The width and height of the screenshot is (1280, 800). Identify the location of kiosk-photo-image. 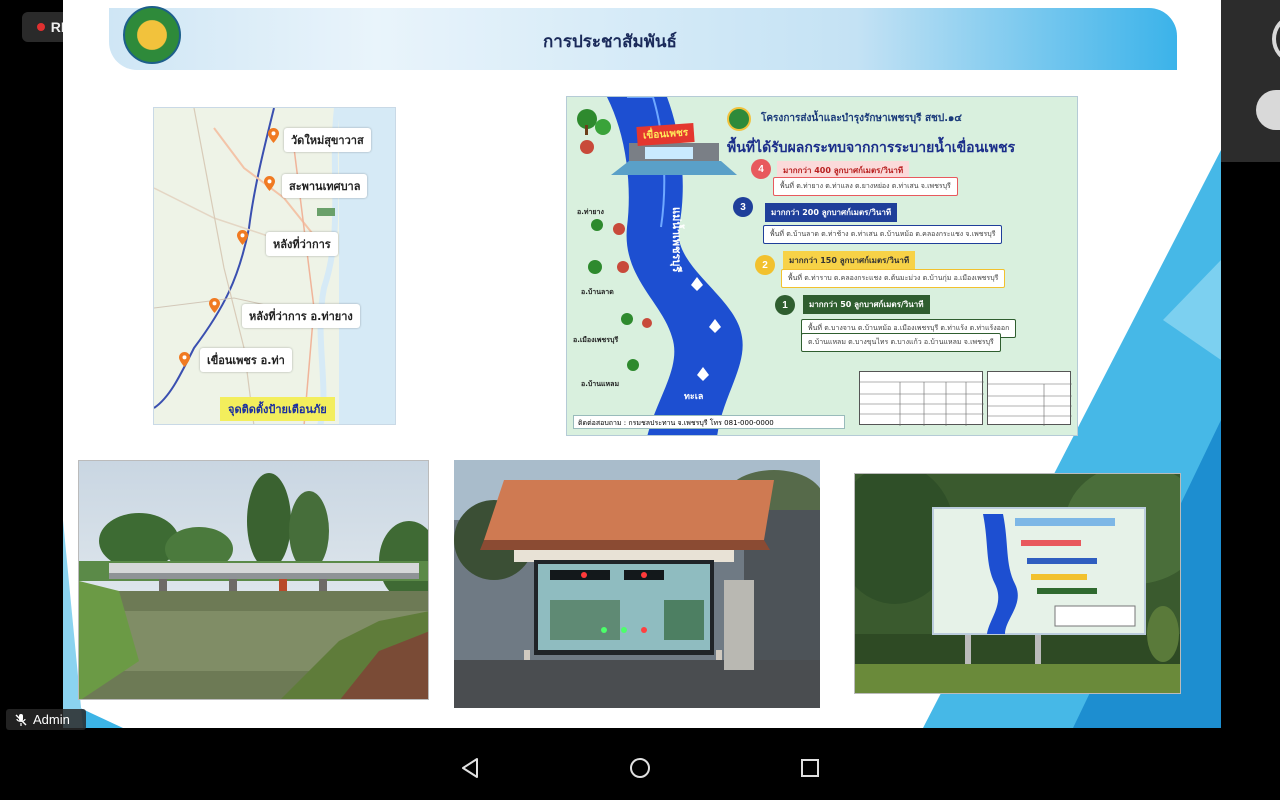
(637, 584).